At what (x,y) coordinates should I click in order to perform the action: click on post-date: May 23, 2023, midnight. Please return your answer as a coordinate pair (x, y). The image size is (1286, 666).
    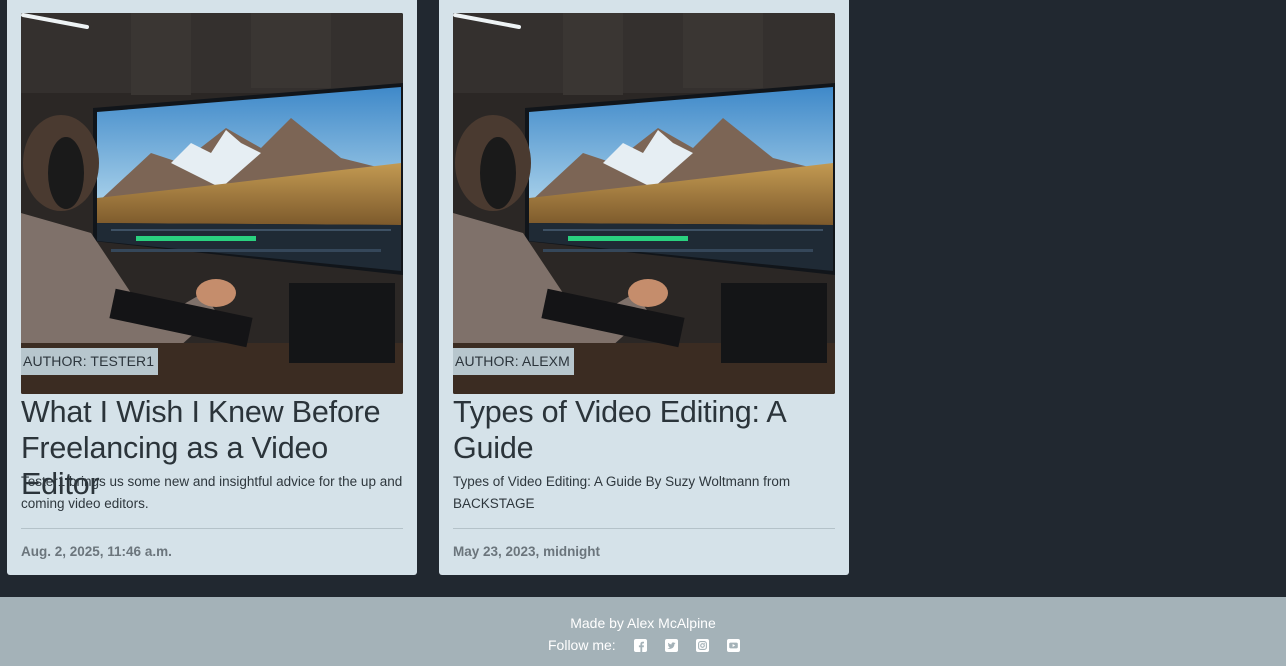
    Looking at the image, I should click on (527, 551).